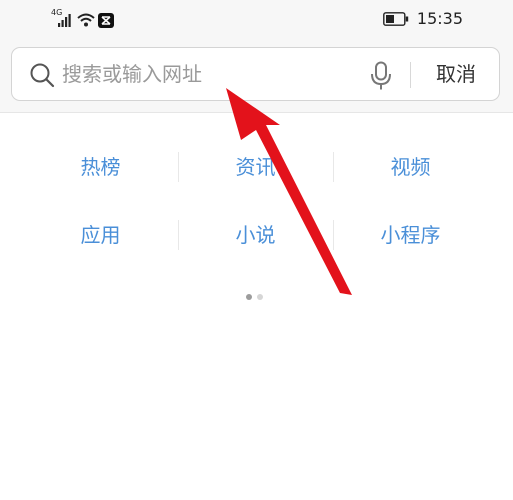 The height and width of the screenshot is (500, 513). Describe the element at coordinates (207, 74) in the screenshot. I see `search-input` at that location.